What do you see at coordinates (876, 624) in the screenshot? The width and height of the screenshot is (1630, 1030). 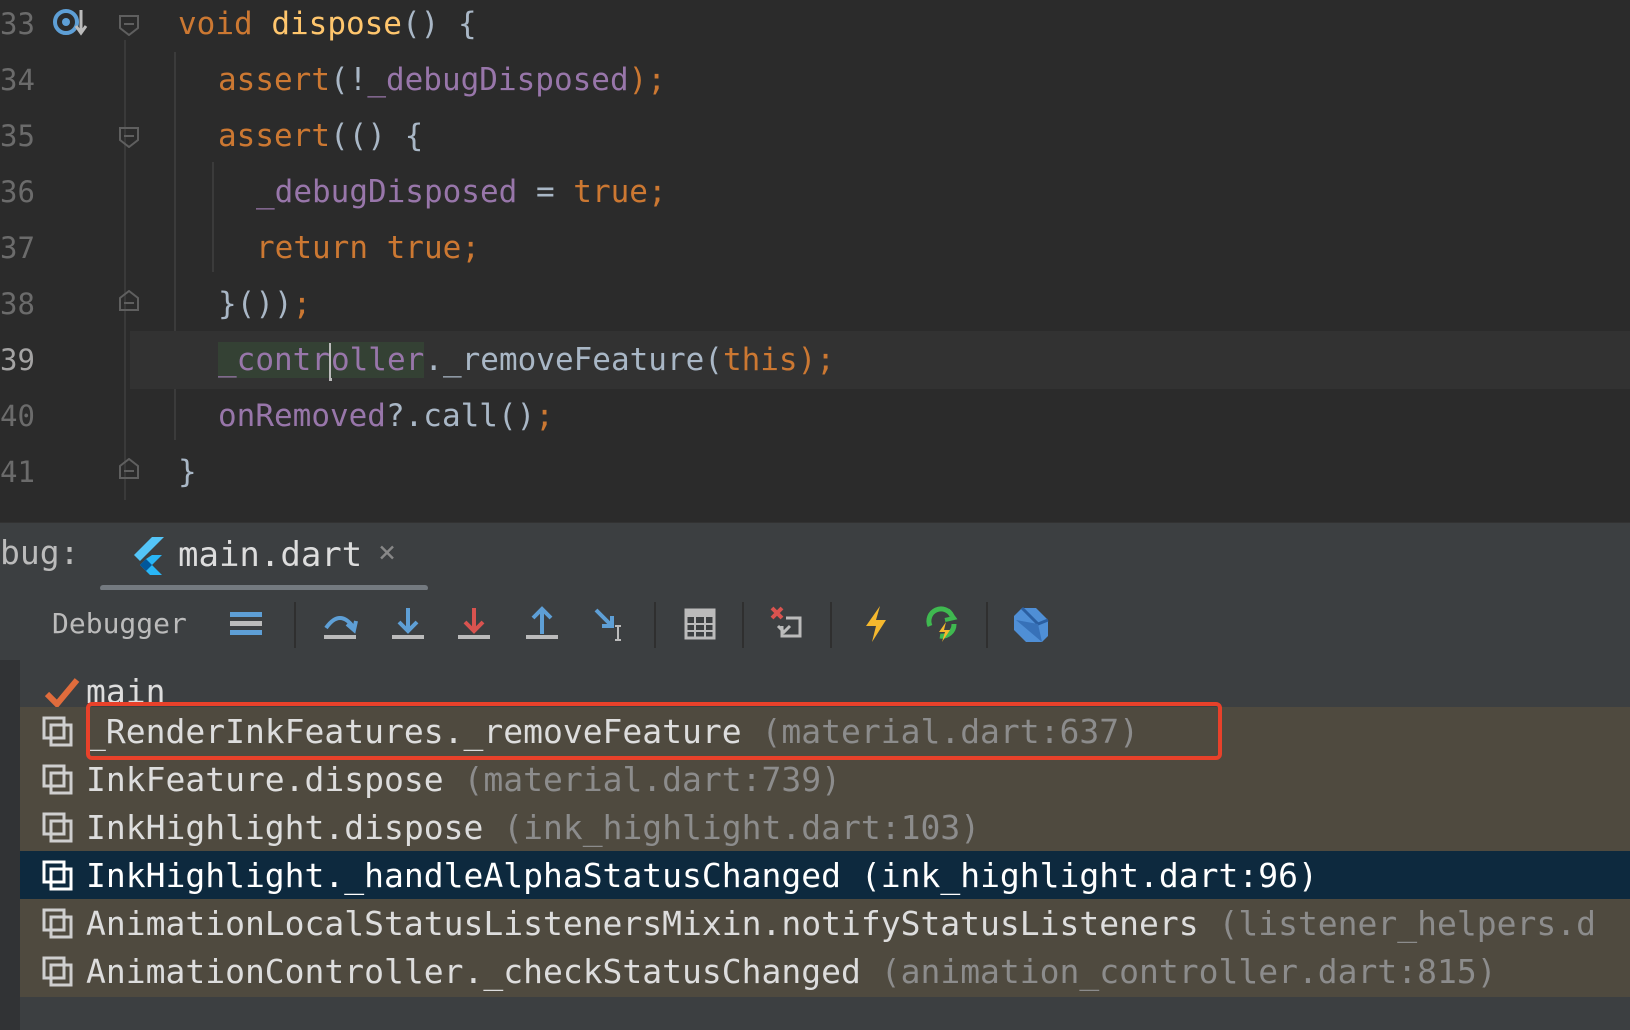 I see `hot-reload-icon` at bounding box center [876, 624].